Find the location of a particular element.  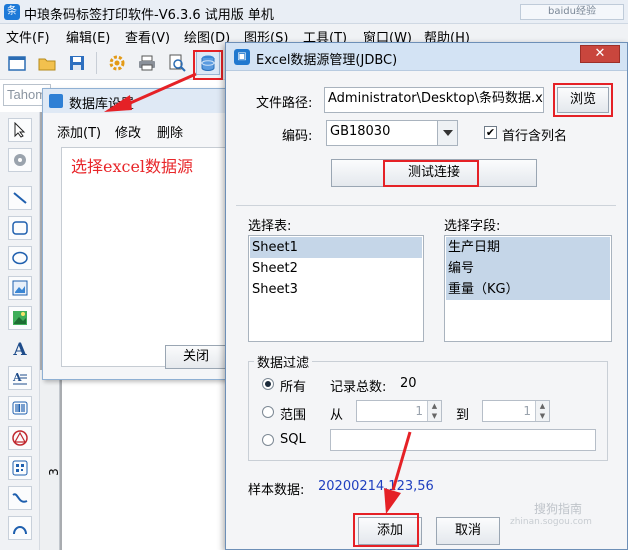

data-filter-label: 数据过滤 is located at coordinates (283, 361).